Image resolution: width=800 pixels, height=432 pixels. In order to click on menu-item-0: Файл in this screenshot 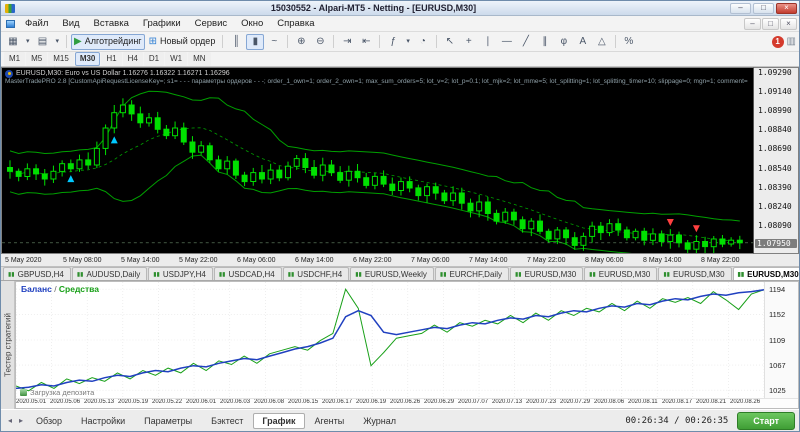, I will do `click(36, 23)`.